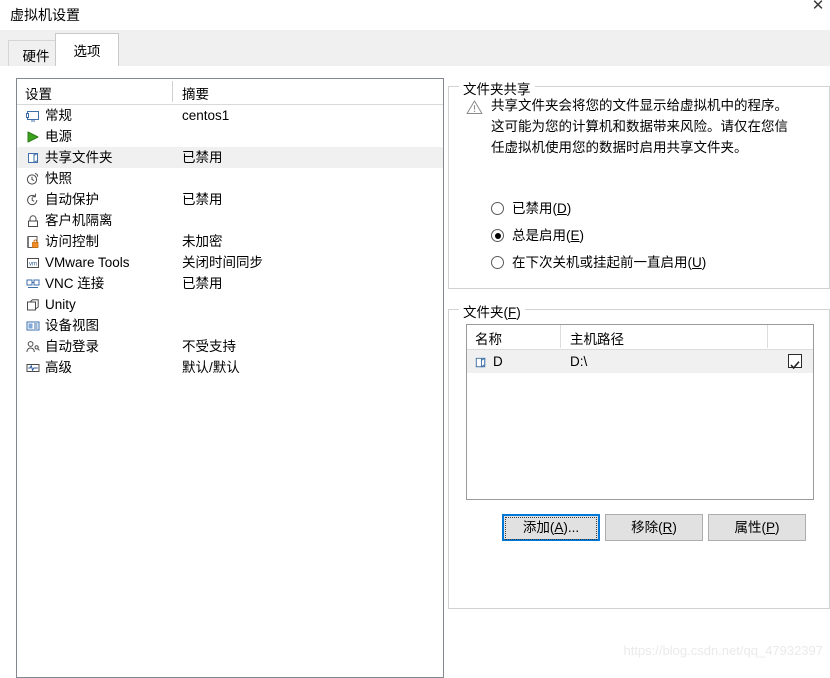  I want to click on folders-table-header: 名称 主机路径, so click(640, 337).